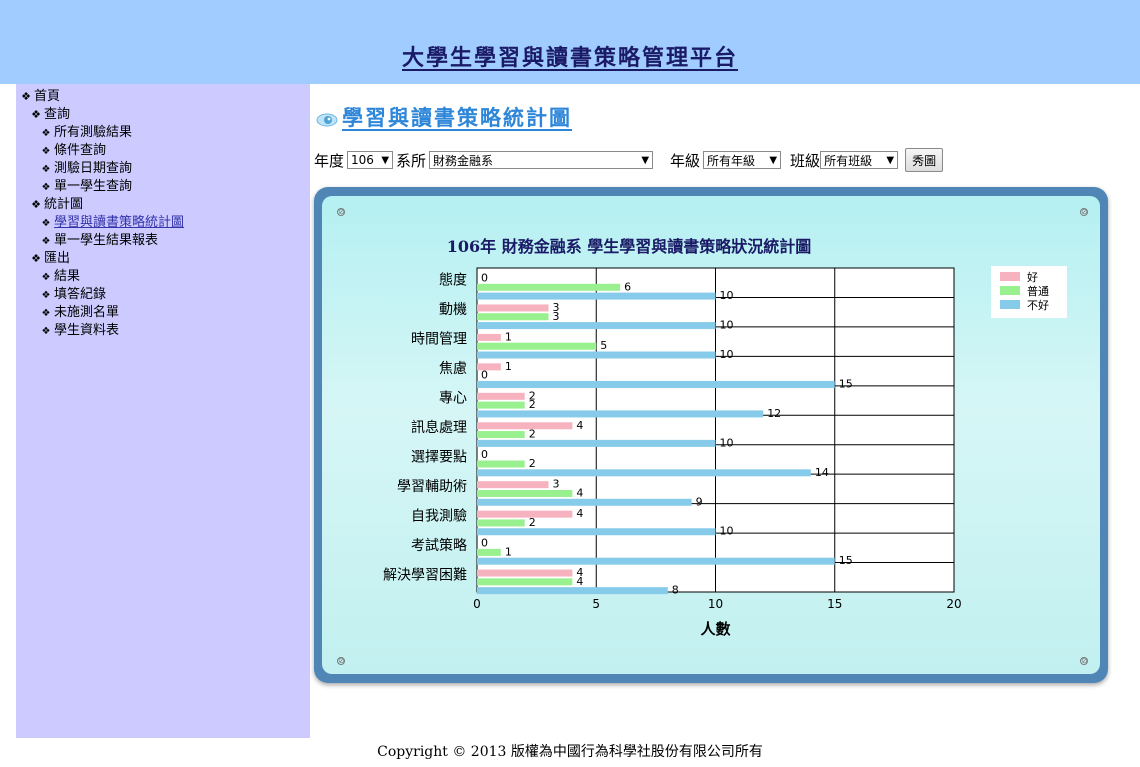 The image size is (1140, 767). What do you see at coordinates (163, 295) in the screenshot?
I see `sidebar-item: ❖ 填答紀錄` at bounding box center [163, 295].